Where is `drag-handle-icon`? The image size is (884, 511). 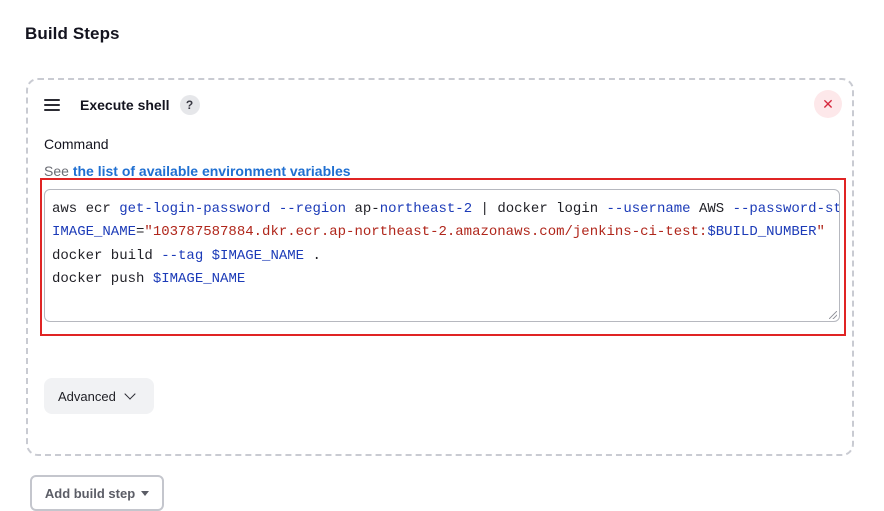 drag-handle-icon is located at coordinates (52, 105).